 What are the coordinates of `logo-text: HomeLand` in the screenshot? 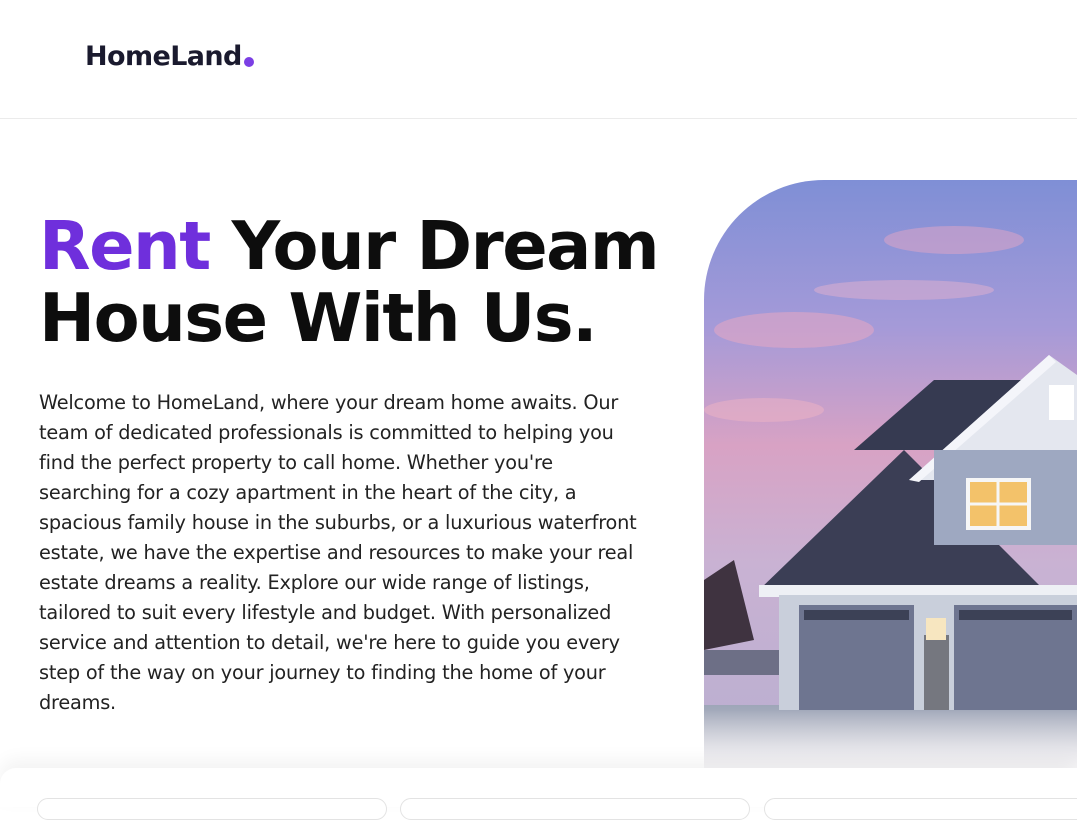 It's located at (163, 56).